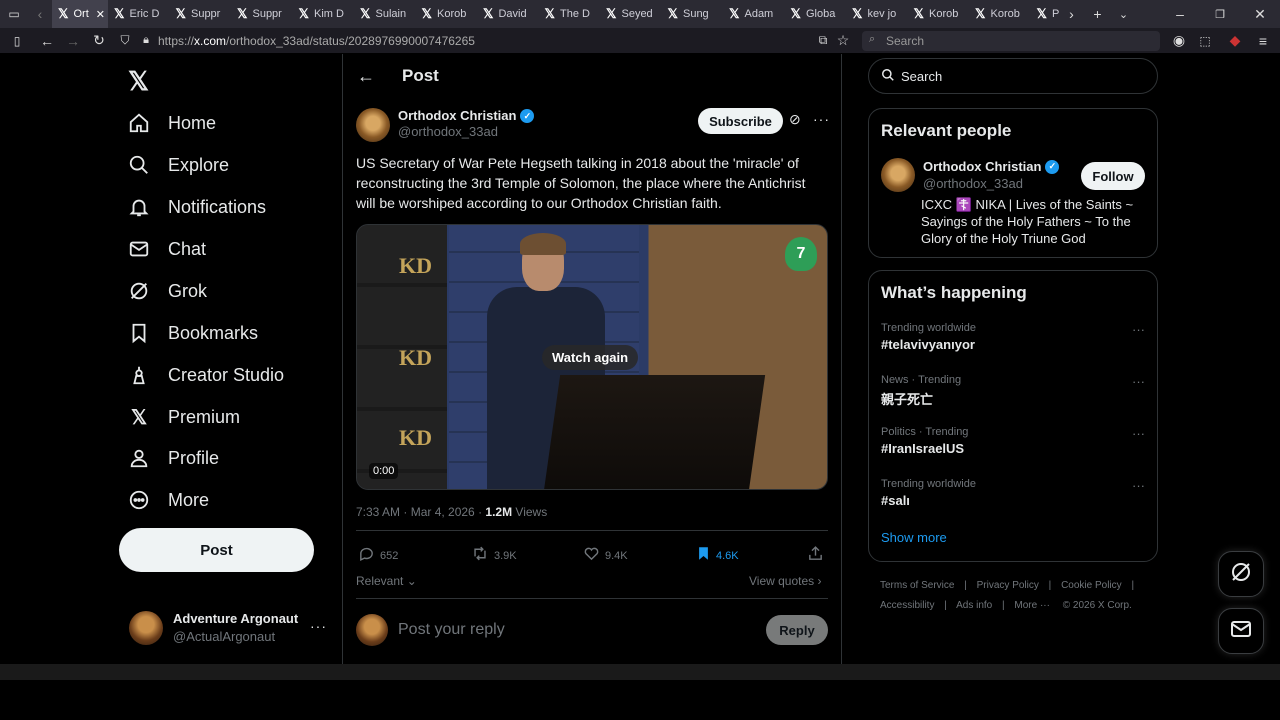 Image resolution: width=1280 pixels, height=720 pixels. What do you see at coordinates (1098, 14) in the screenshot?
I see `new-tab-icon: +` at bounding box center [1098, 14].